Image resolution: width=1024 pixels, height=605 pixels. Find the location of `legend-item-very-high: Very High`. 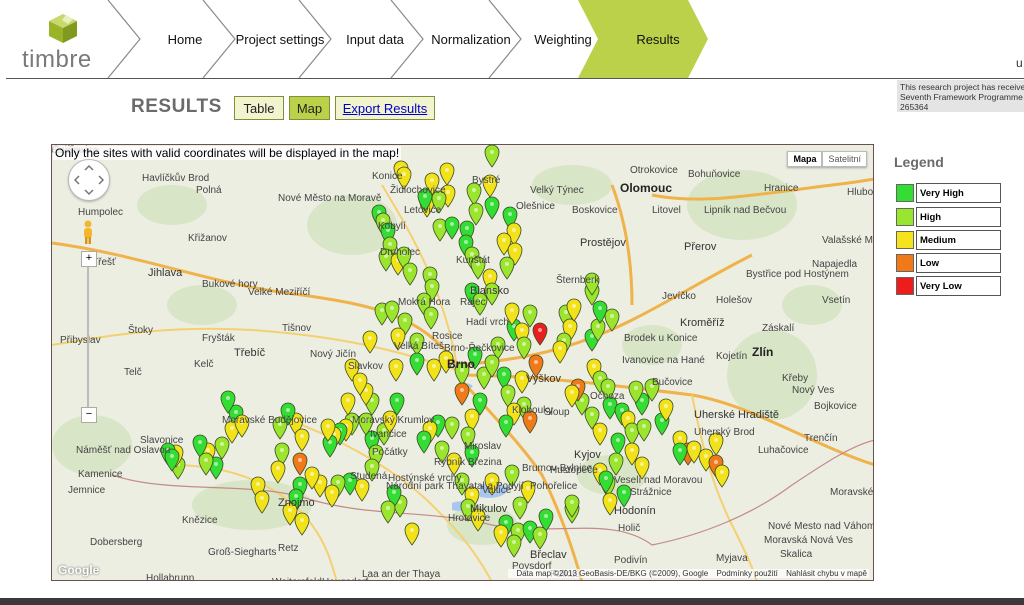

legend-item-very-high: Very High is located at coordinates (948, 193).